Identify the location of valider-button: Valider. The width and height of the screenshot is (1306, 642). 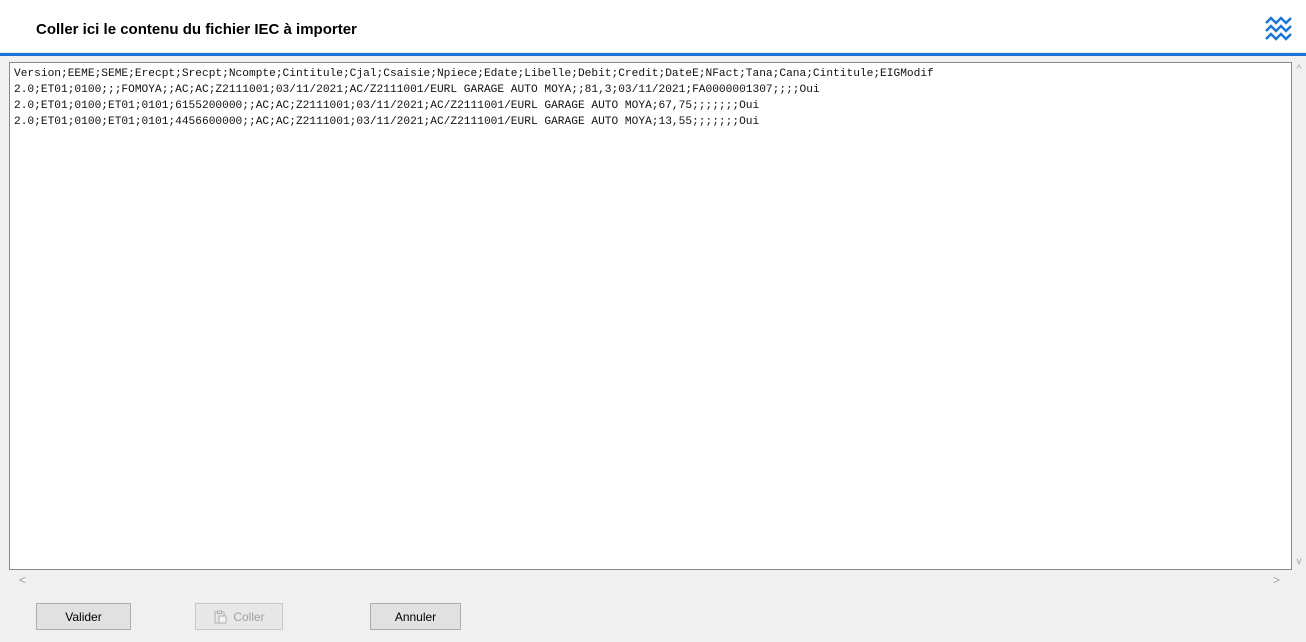
(83, 616).